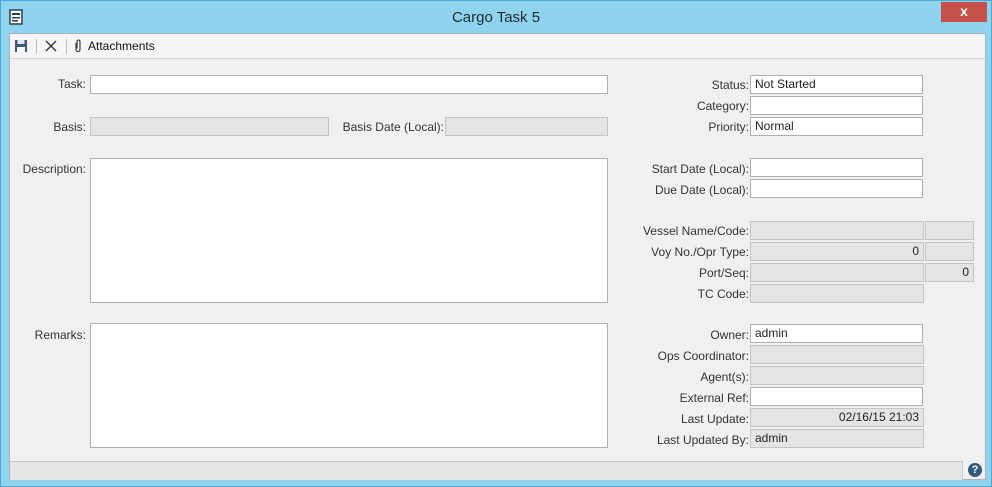 This screenshot has width=992, height=487. Describe the element at coordinates (836, 105) in the screenshot. I see `category-select` at that location.